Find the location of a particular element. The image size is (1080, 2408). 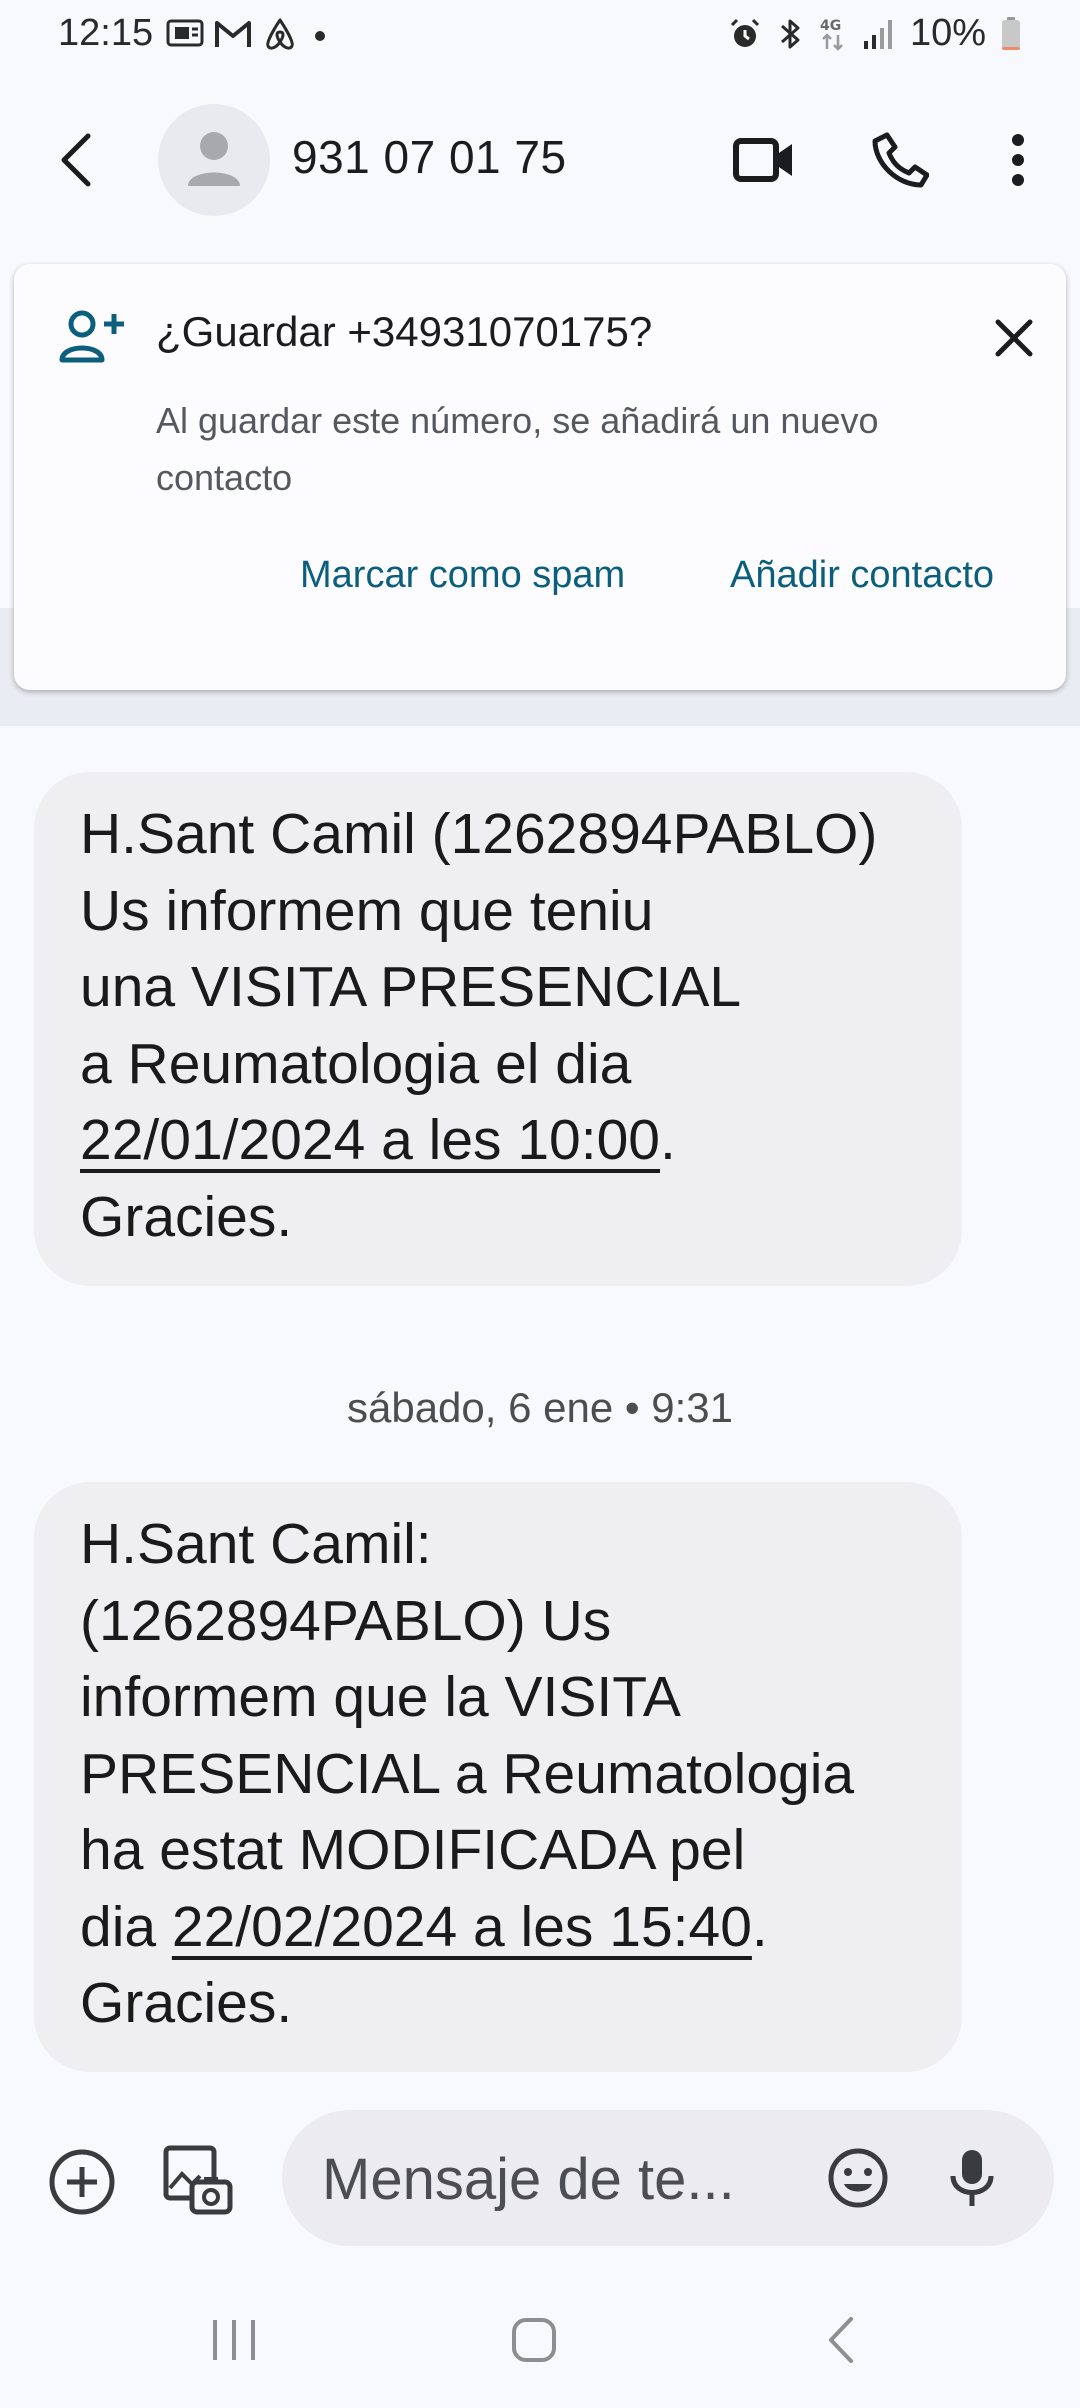

message-text: ha estat MODIFICADA pel is located at coordinates (413, 1850).